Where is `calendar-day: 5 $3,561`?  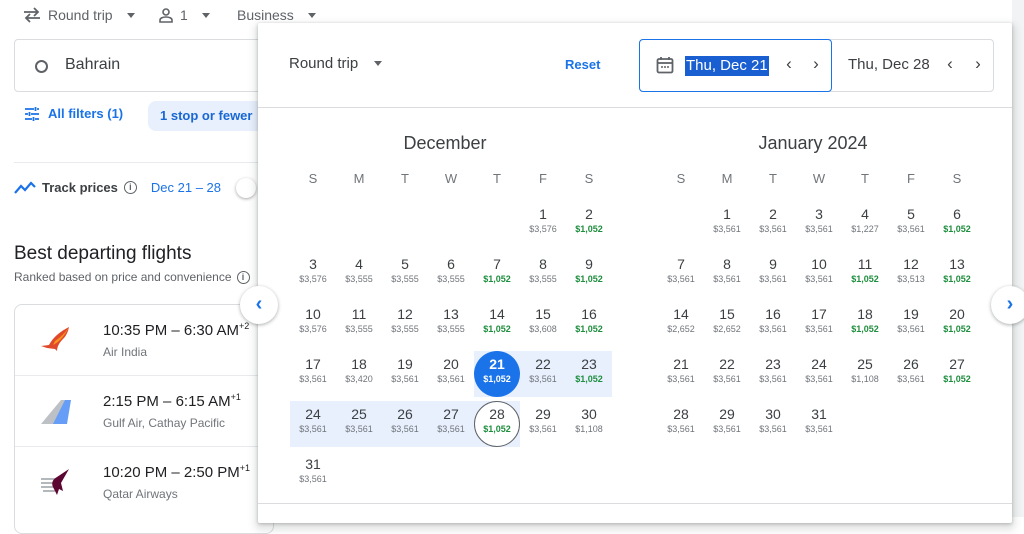
calendar-day: 5 $3,561 is located at coordinates (911, 224).